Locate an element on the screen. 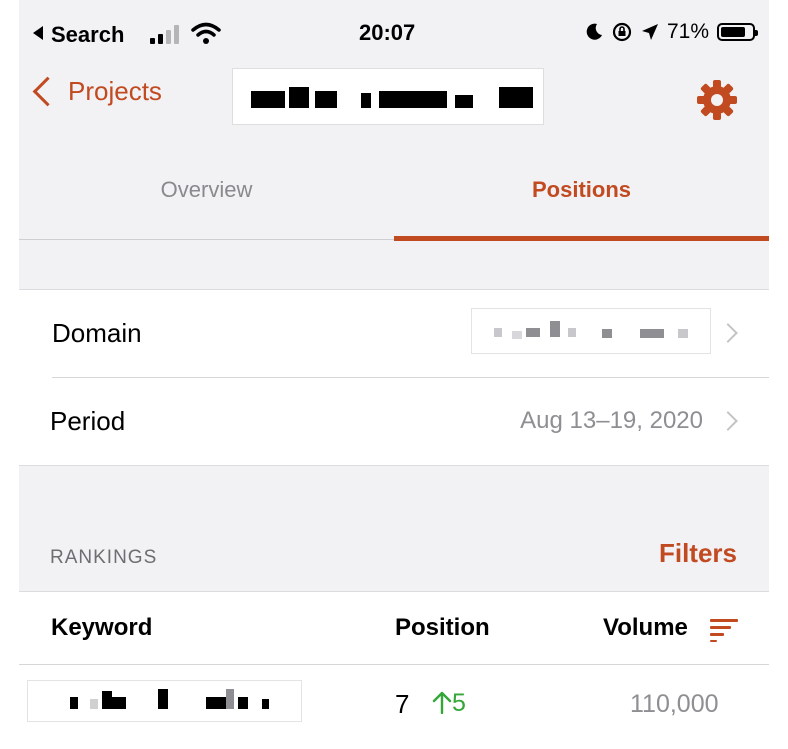  orientation-lock-icon is located at coordinates (622, 32).